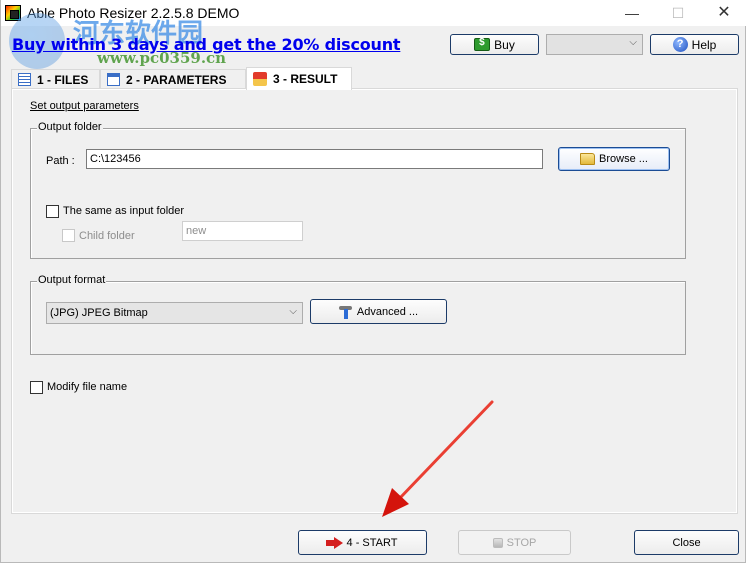 This screenshot has height=563, width=746. Describe the element at coordinates (52, 211) in the screenshot. I see `same-as-input-checkbox` at that location.